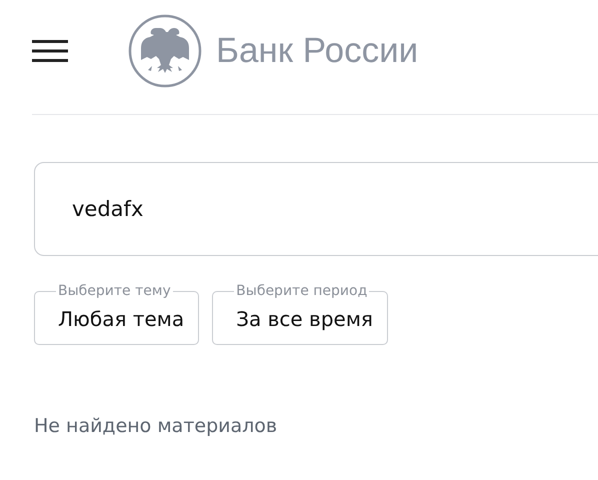 This screenshot has height=480, width=598. Describe the element at coordinates (50, 51) in the screenshot. I see `menu-icon` at that location.